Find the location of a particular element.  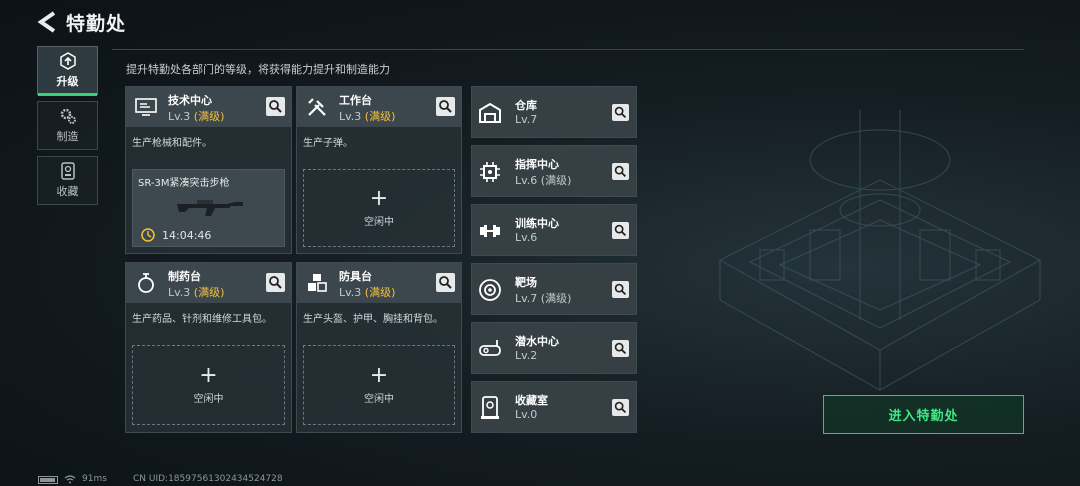

card-warehouse: 仓库 Lv.7 is located at coordinates (554, 112).